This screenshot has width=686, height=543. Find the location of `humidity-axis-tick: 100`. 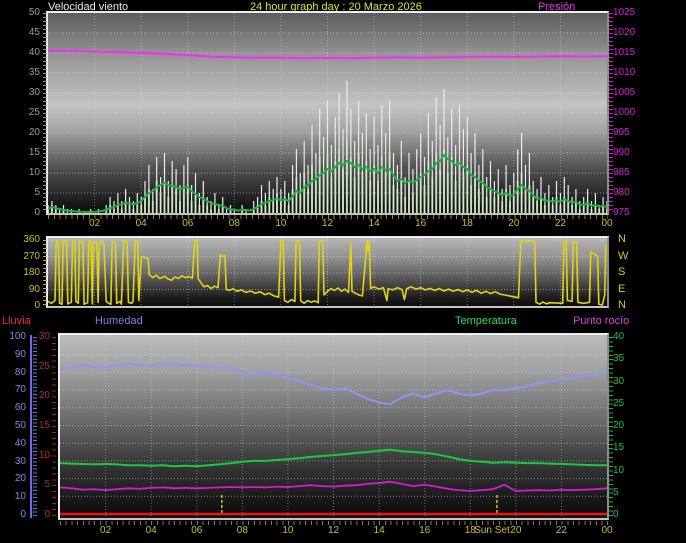

humidity-axis-tick: 100 is located at coordinates (17, 336).